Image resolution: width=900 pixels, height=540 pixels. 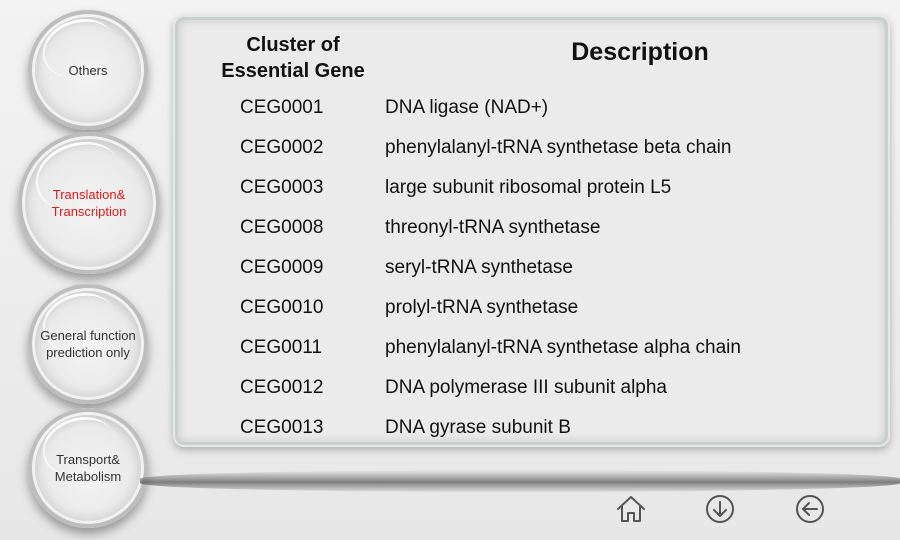 What do you see at coordinates (282, 387) in the screenshot?
I see `gene-id: CEG0012` at bounding box center [282, 387].